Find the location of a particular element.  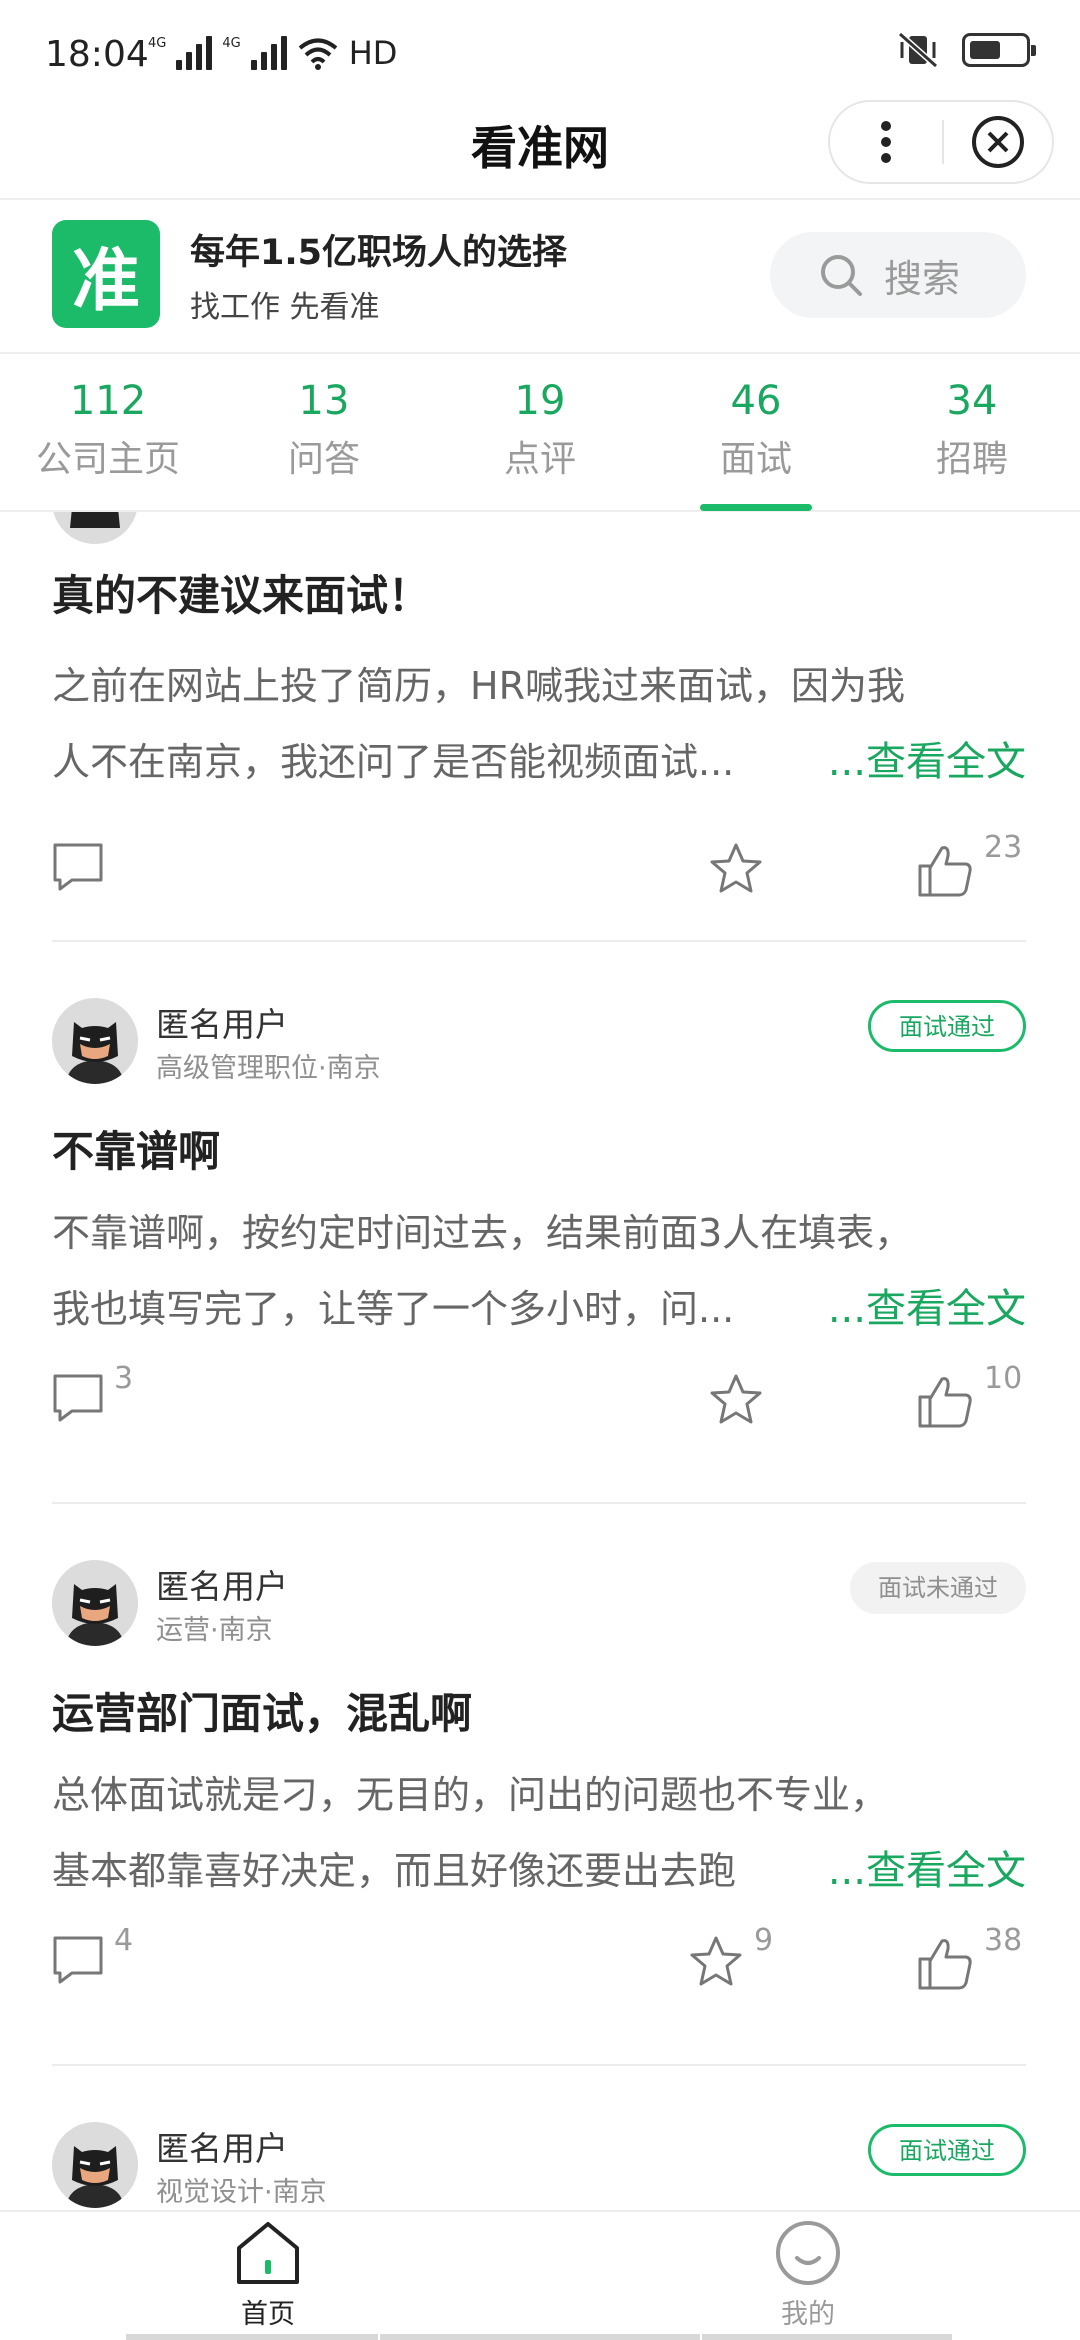

post-author: 匿名用户 运营·南京 面试未通过 is located at coordinates (539, 1605).